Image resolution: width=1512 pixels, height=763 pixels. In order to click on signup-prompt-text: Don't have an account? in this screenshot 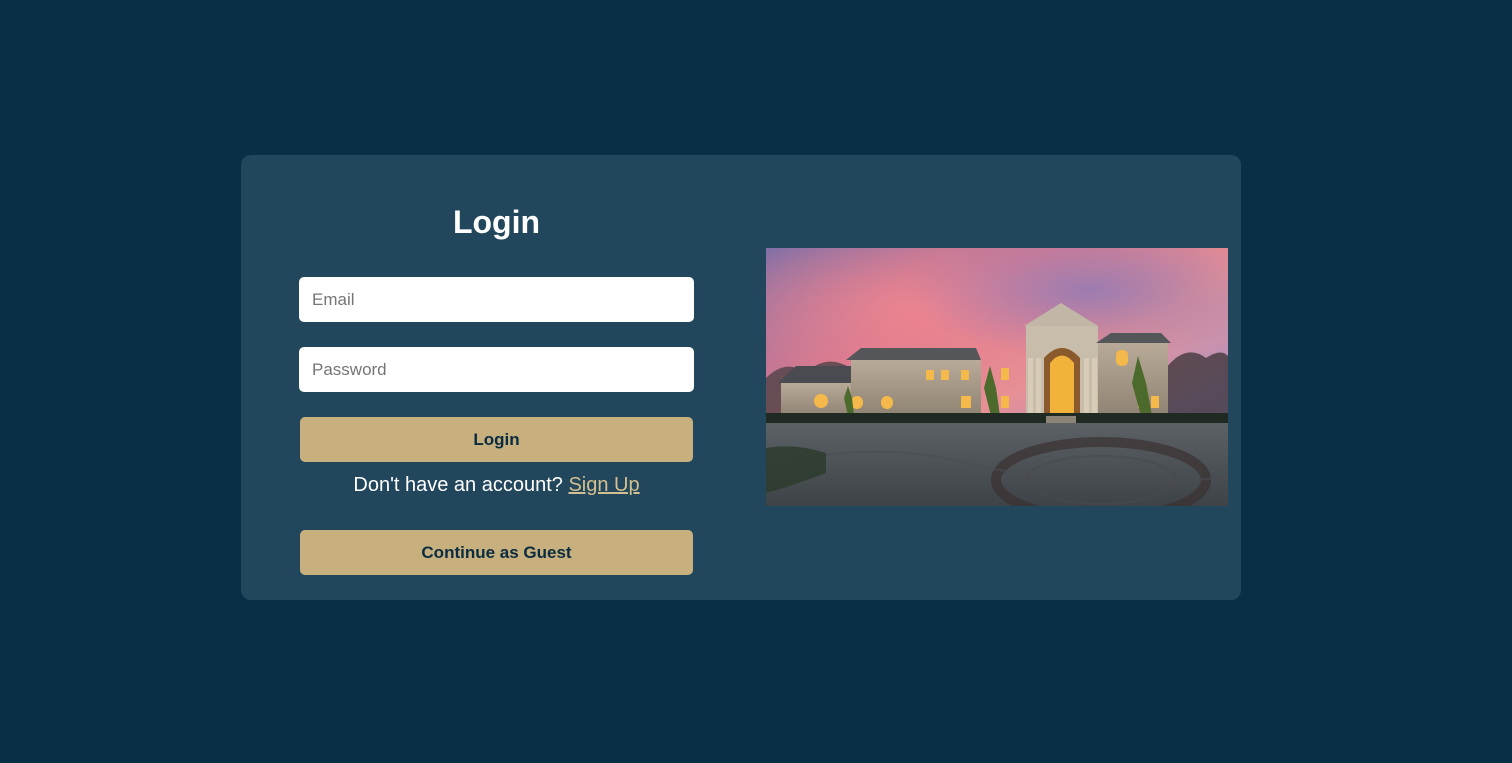, I will do `click(458, 485)`.